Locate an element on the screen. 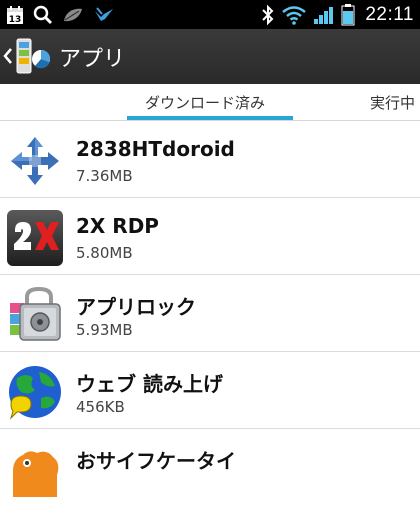 The width and height of the screenshot is (420, 506). leaf-icon is located at coordinates (73, 14).